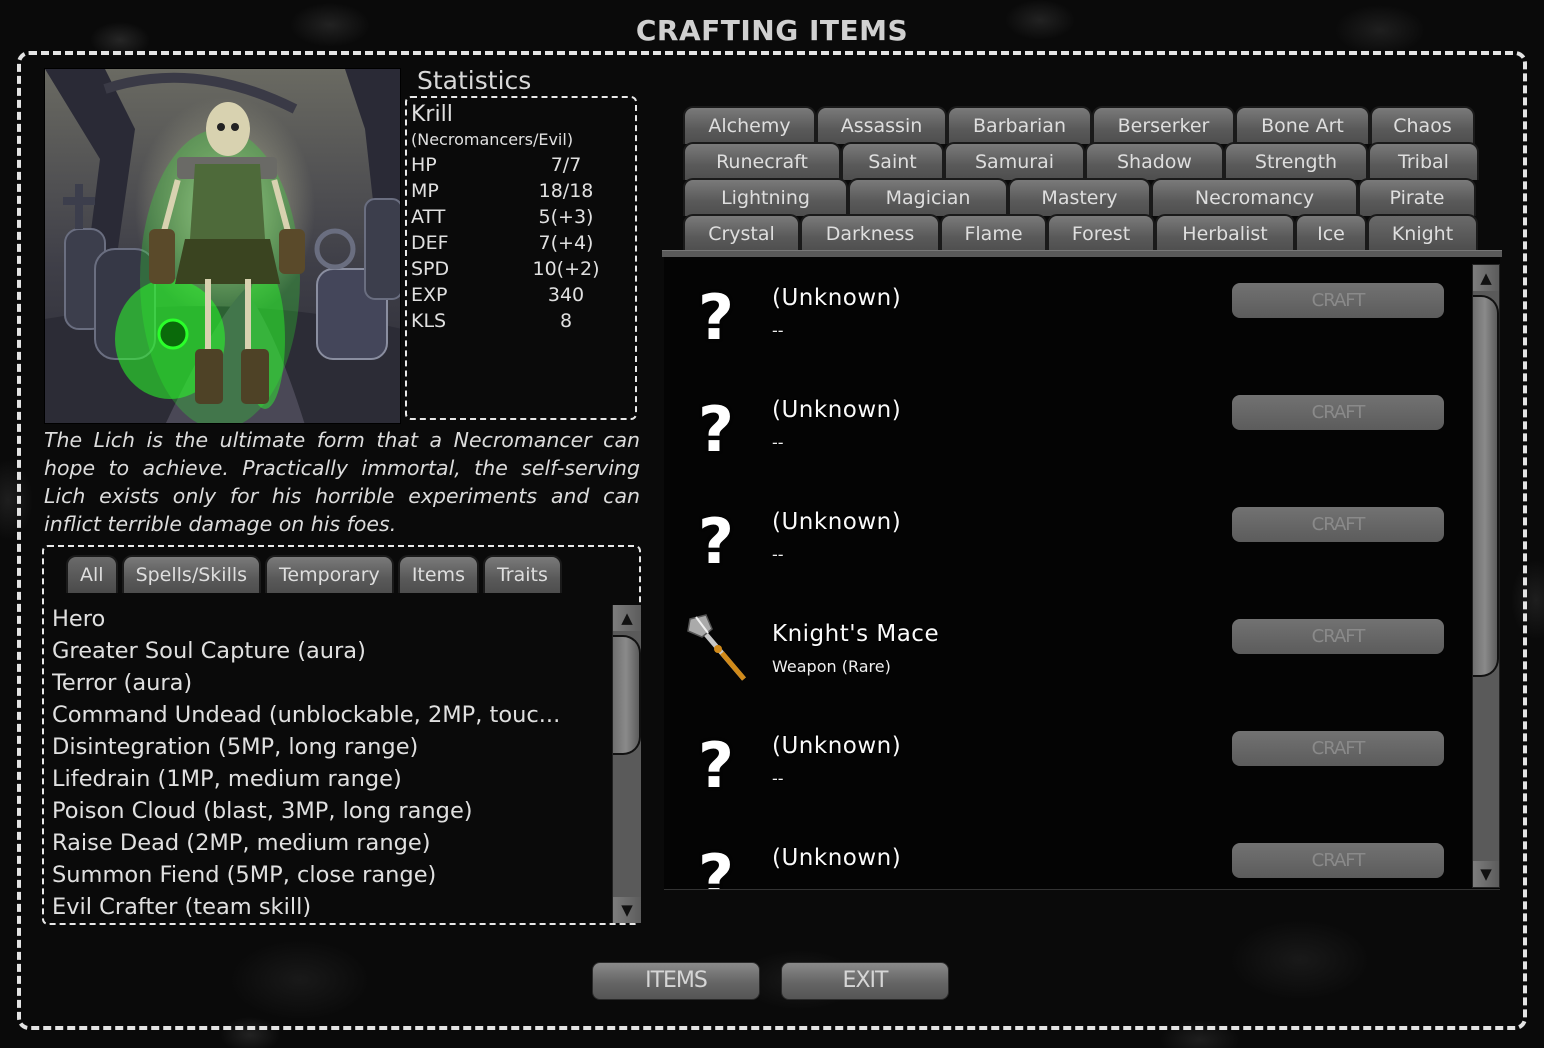  Describe the element at coordinates (1079, 197) in the screenshot. I see `class-tab-mastery: Mastery` at that location.